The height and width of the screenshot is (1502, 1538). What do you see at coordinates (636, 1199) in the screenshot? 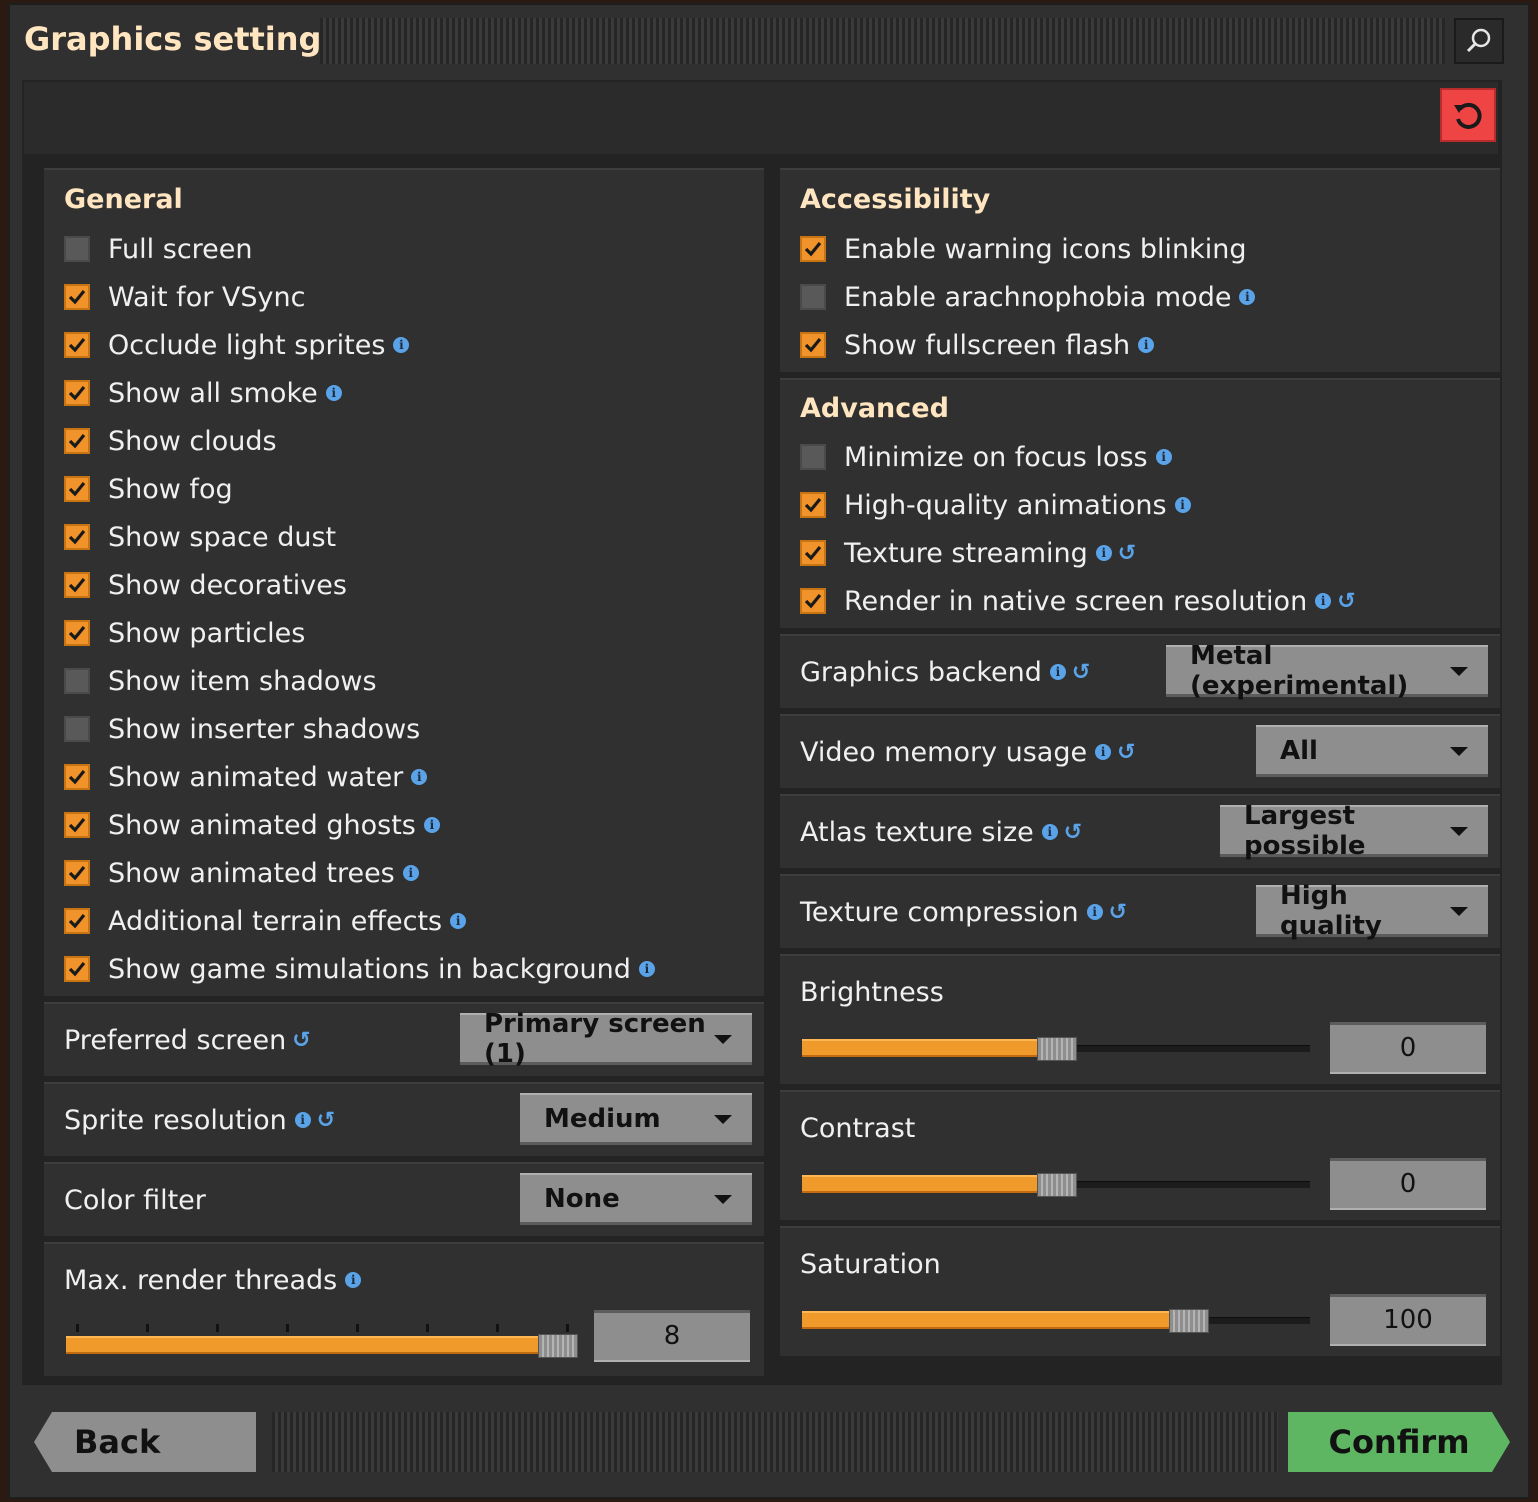
I see `color-filter-dropdown: None` at bounding box center [636, 1199].